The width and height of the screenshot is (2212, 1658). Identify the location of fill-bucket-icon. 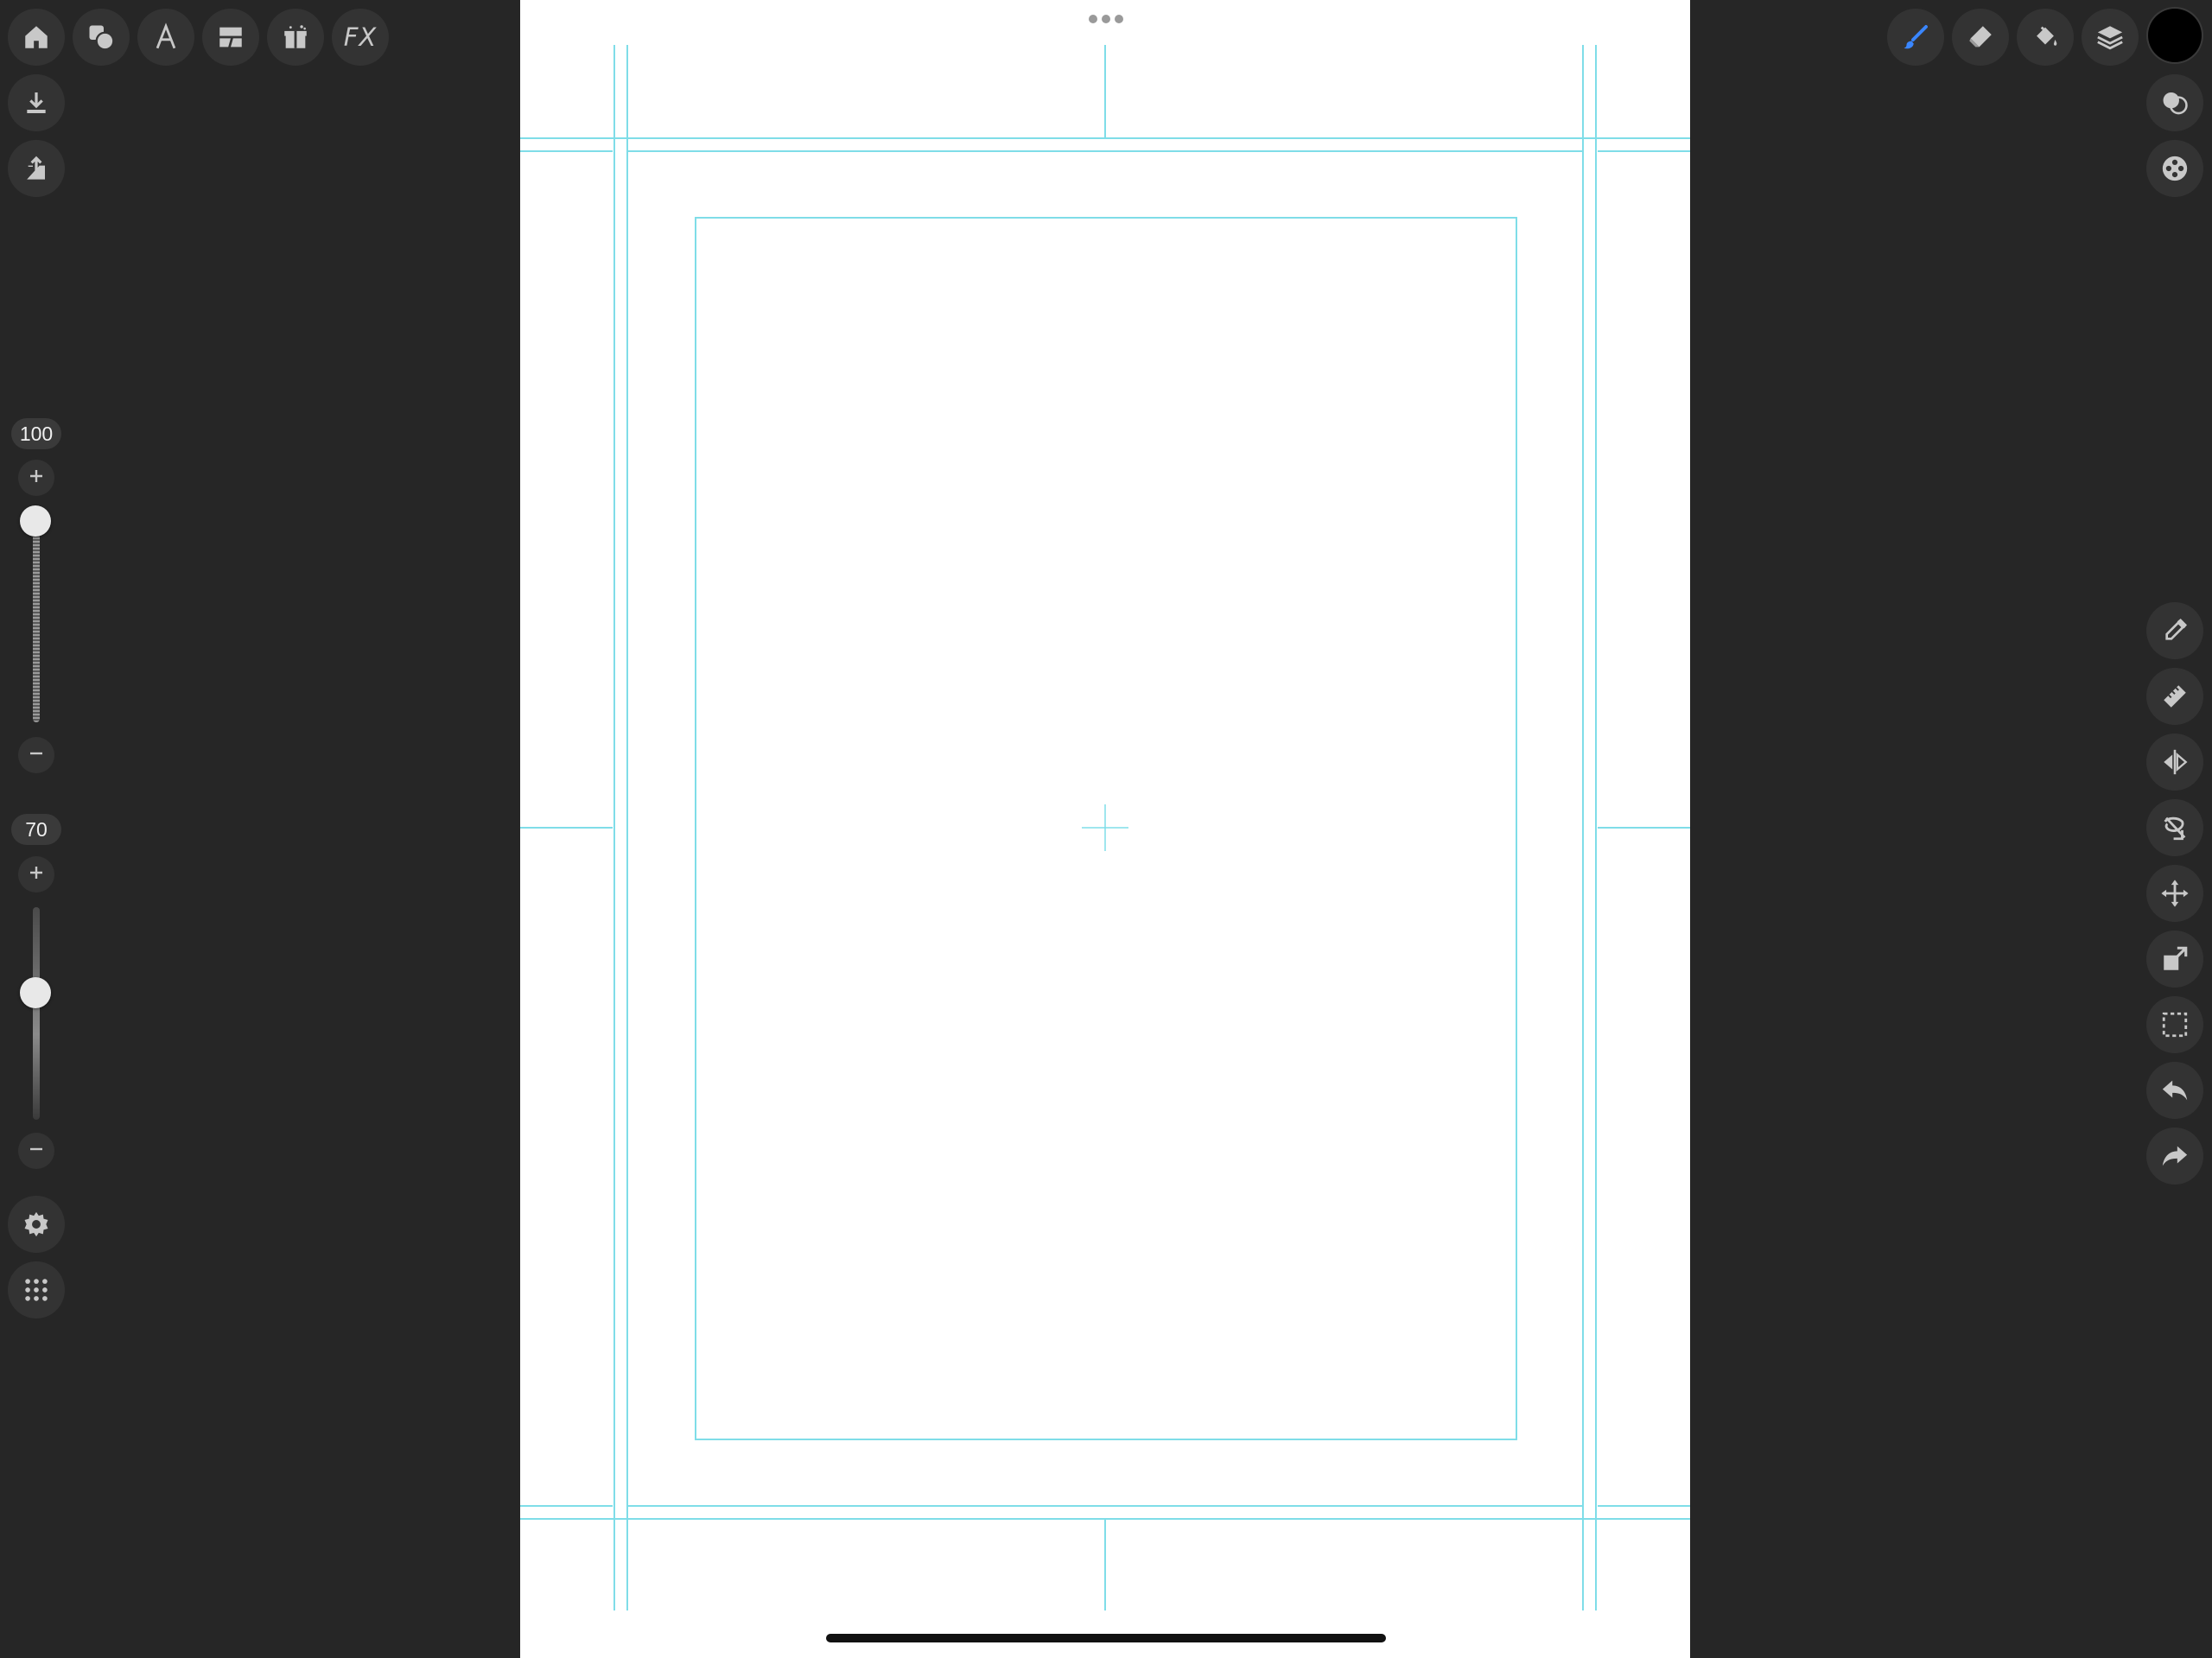
(2045, 37).